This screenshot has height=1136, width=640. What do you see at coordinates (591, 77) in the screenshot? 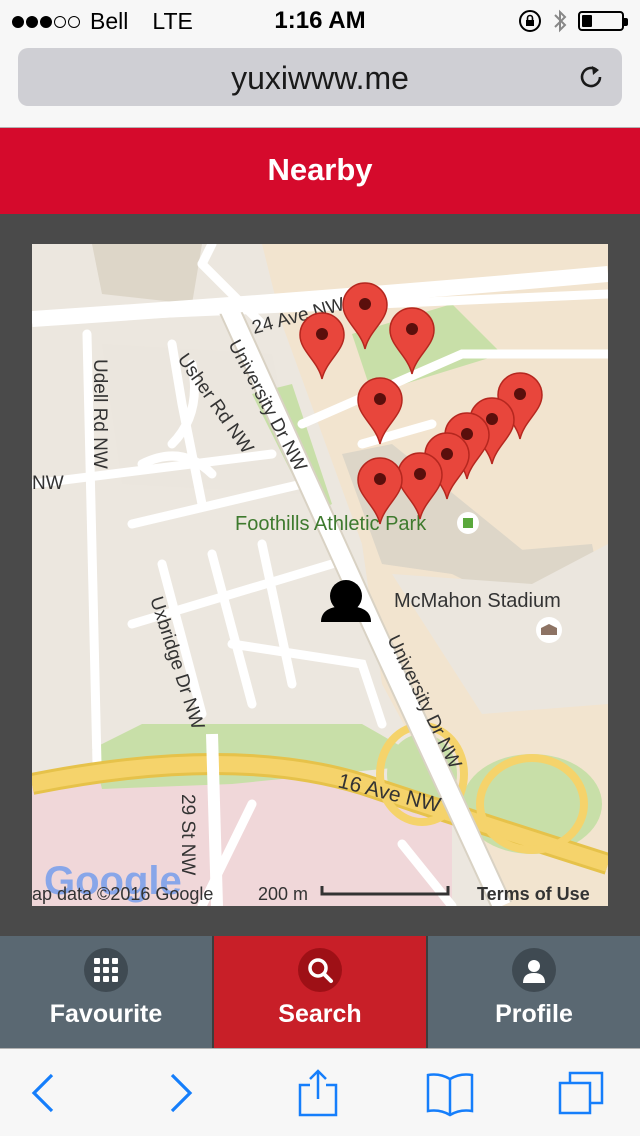
I see `reload-icon` at bounding box center [591, 77].